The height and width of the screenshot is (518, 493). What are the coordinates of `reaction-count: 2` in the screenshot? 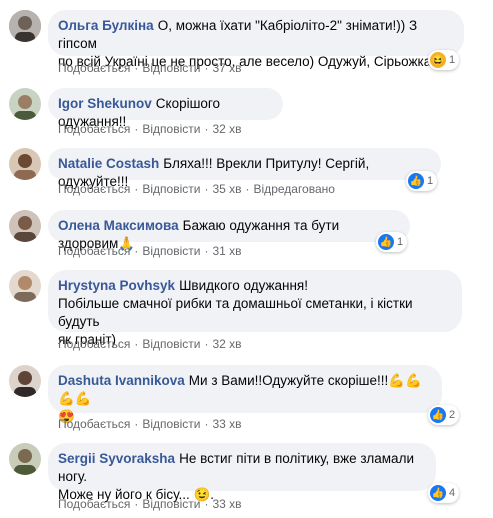 It's located at (452, 415).